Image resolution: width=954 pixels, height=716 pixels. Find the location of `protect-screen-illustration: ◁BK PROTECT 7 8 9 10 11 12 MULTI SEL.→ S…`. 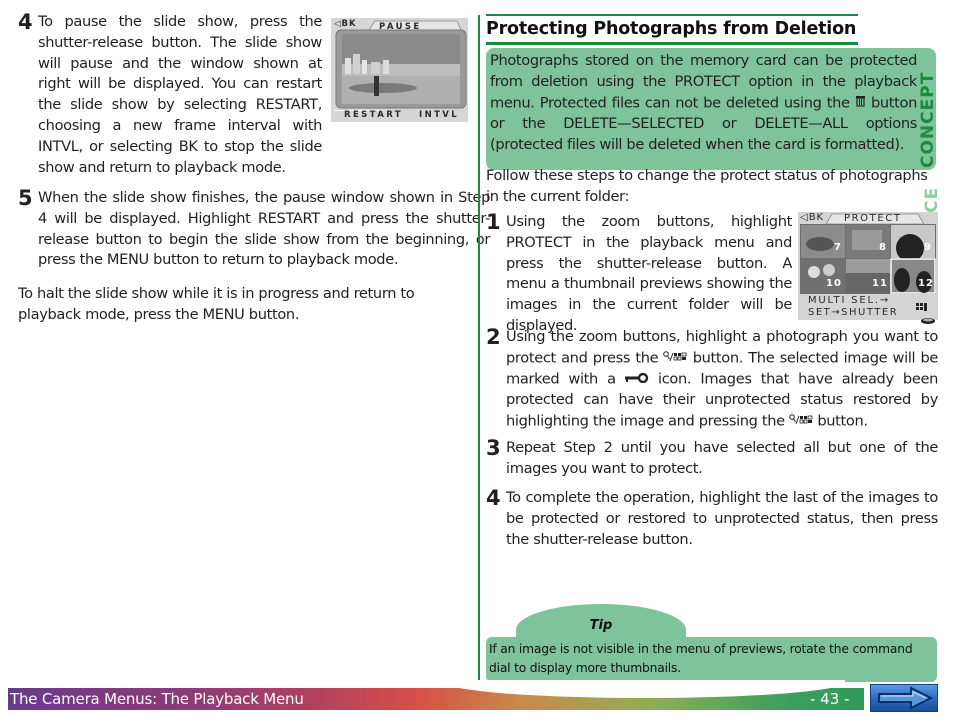

protect-screen-illustration: ◁BK PROTECT 7 8 9 10 11 12 MULTI SEL.→ S… is located at coordinates (868, 268).